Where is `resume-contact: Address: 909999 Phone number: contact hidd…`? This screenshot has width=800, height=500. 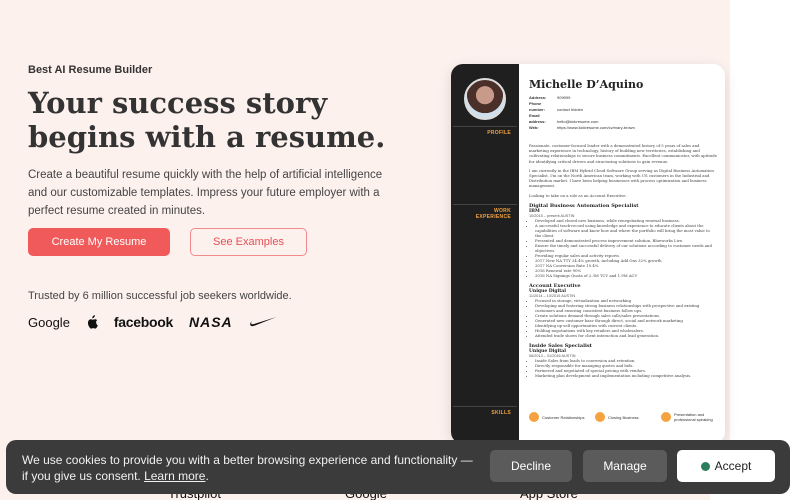 resume-contact: Address: 909999 Phone number: contact hidd… is located at coordinates (582, 112).